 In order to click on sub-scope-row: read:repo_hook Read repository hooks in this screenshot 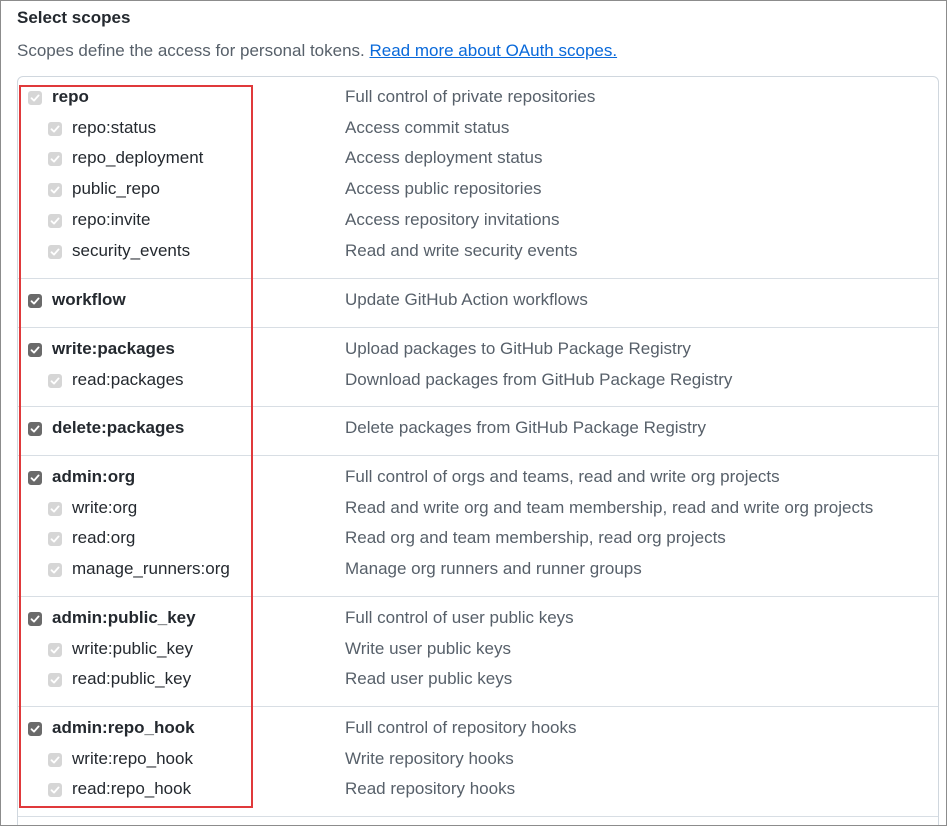, I will do `click(478, 790)`.